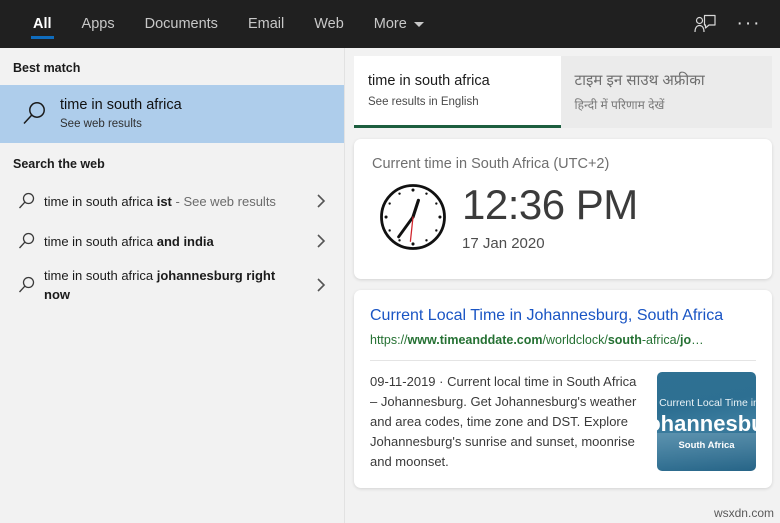 This screenshot has height=523, width=780. I want to click on suggestion-text: time in south africa and india, so click(174, 241).